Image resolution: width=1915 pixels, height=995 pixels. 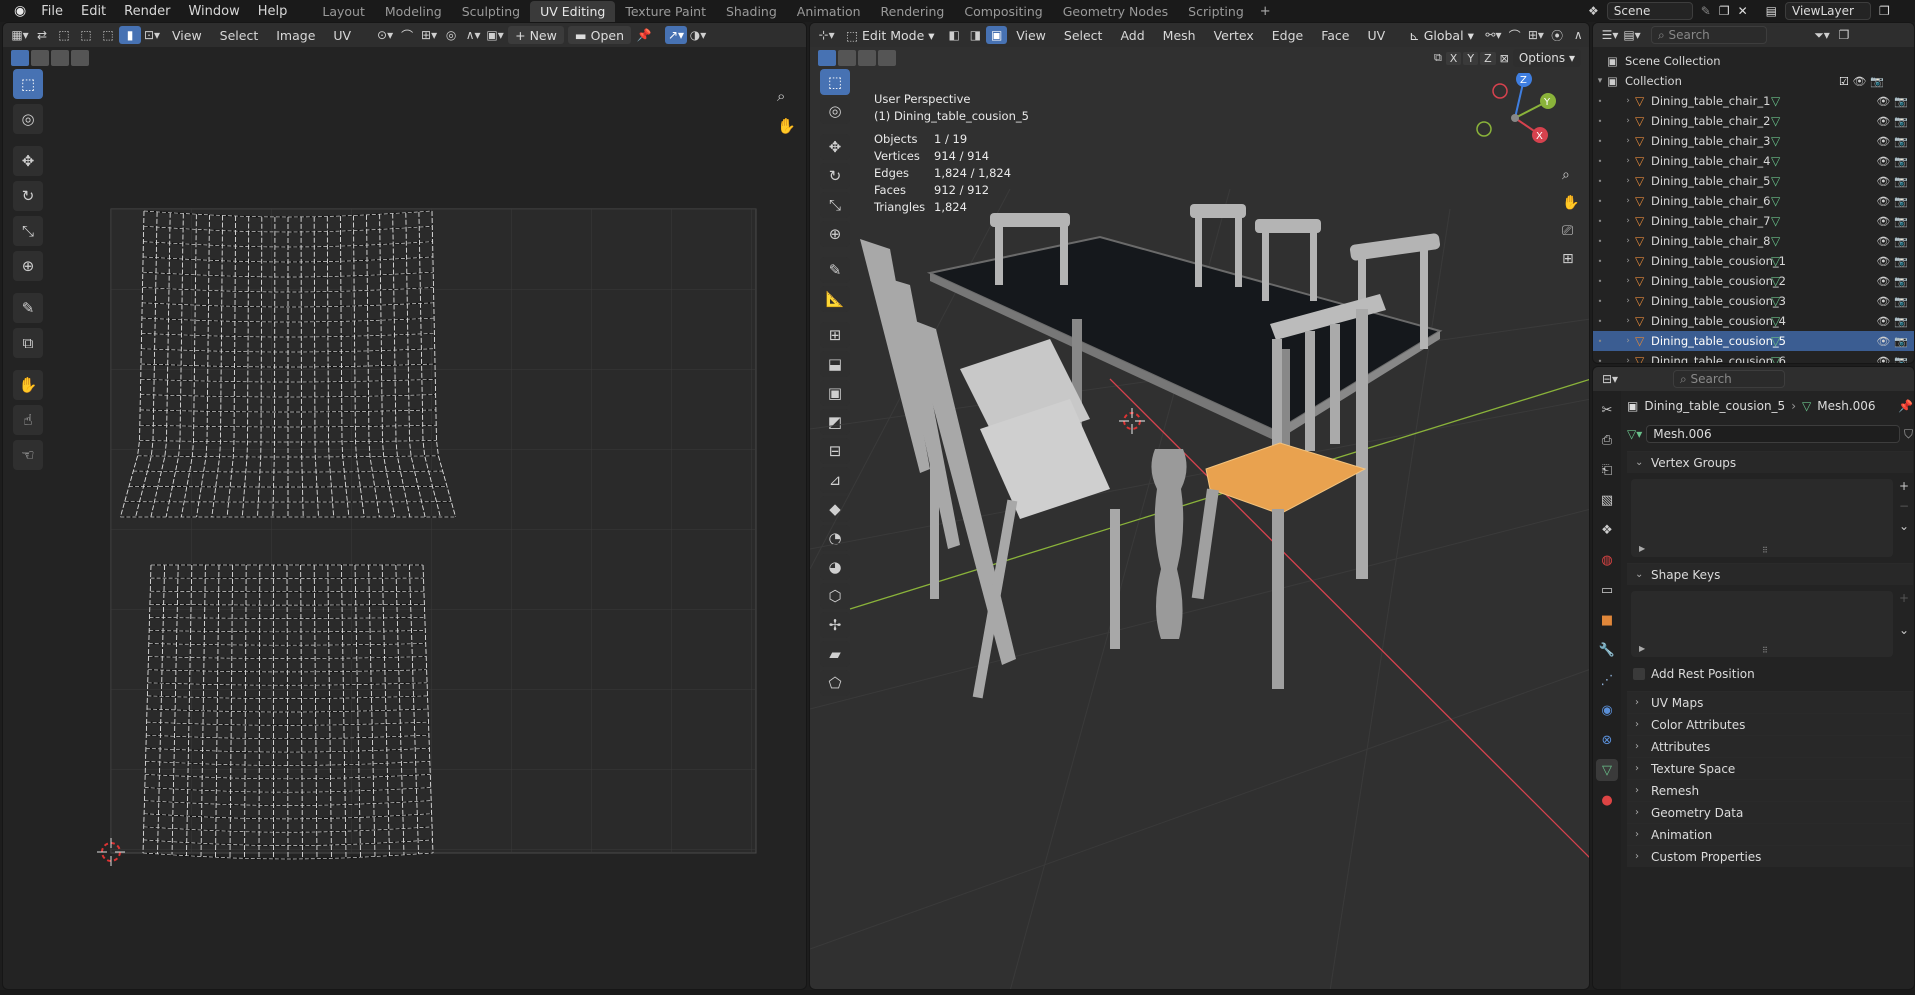 What do you see at coordinates (1753, 241) in the screenshot?
I see `outliner-item: • › ▽ Dining_table_chair_8 ▽ 👁 📷` at bounding box center [1753, 241].